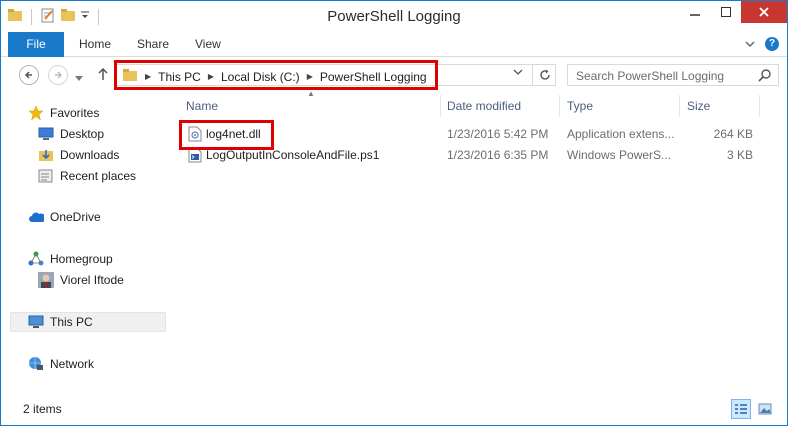  Describe the element at coordinates (46, 176) in the screenshot. I see `recent-places-icon` at that location.